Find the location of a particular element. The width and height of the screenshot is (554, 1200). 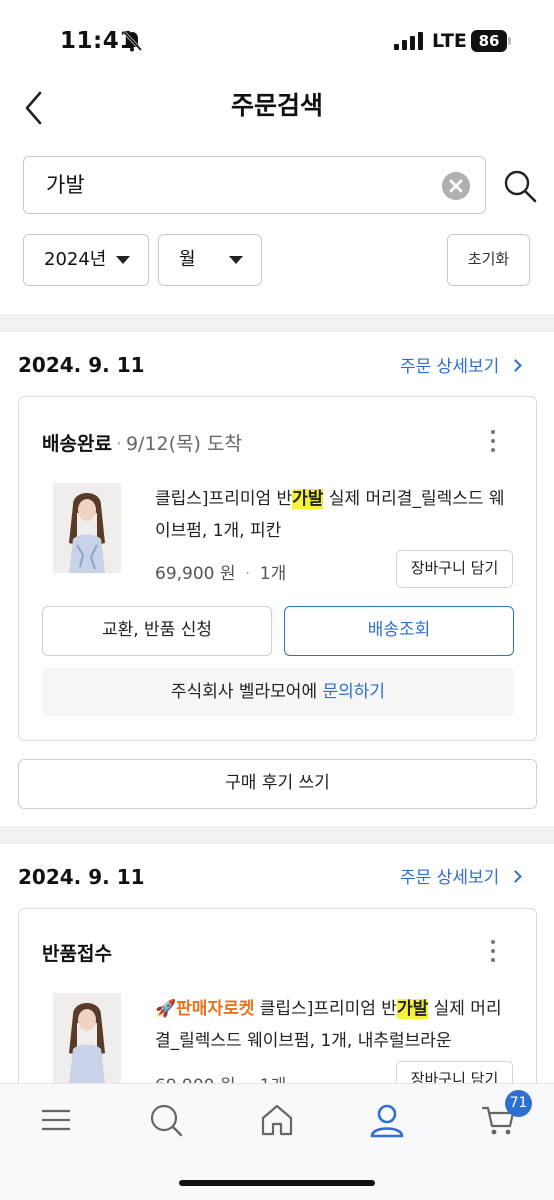

status-label: 배송완료 is located at coordinates (77, 444).